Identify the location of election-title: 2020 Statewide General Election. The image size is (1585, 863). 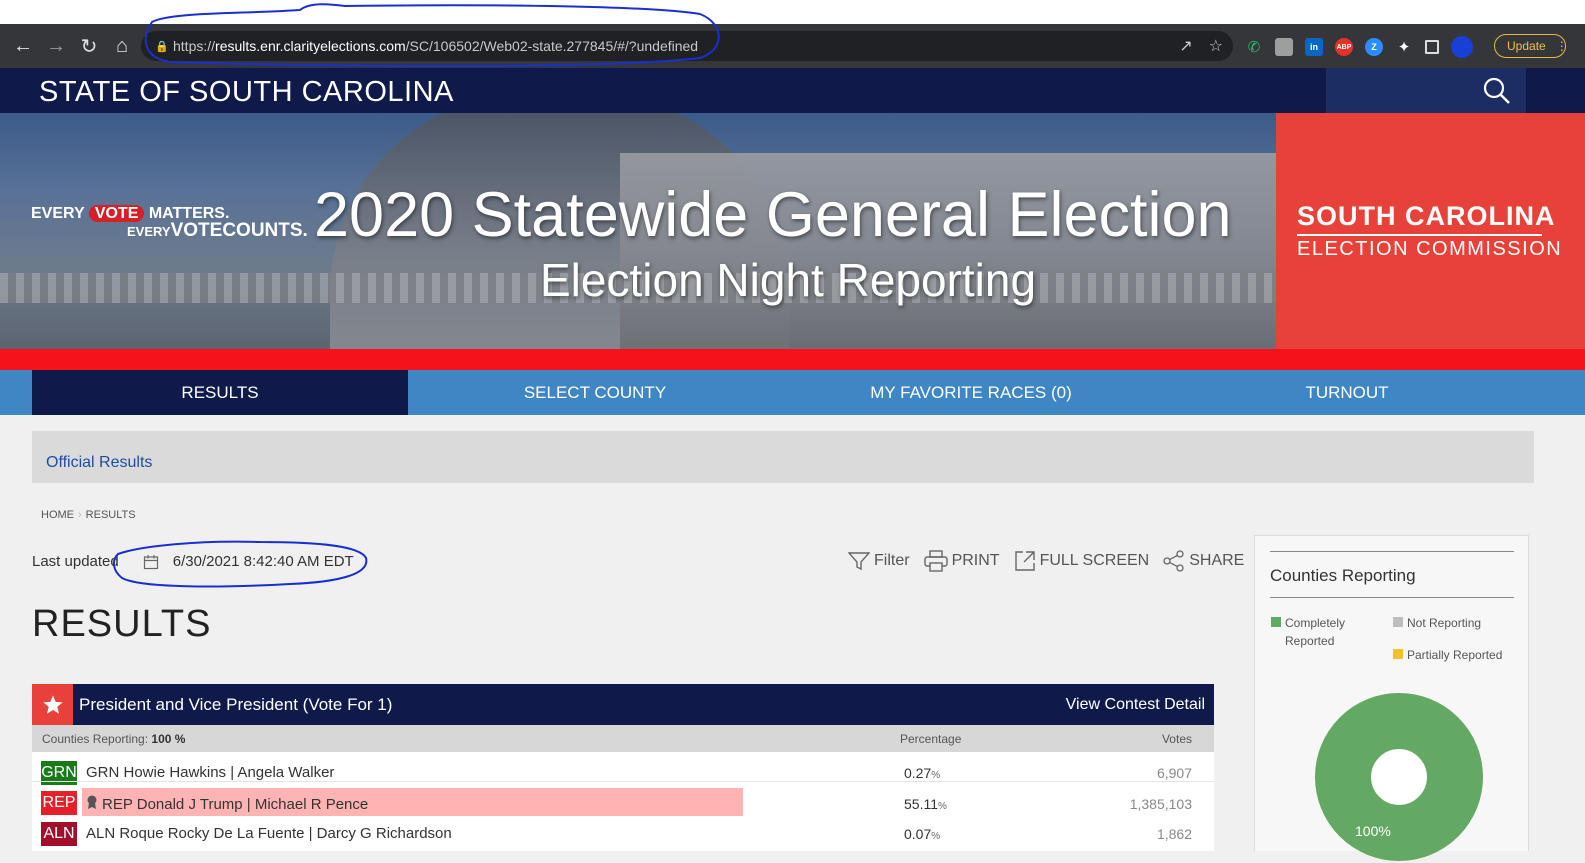
(773, 215).